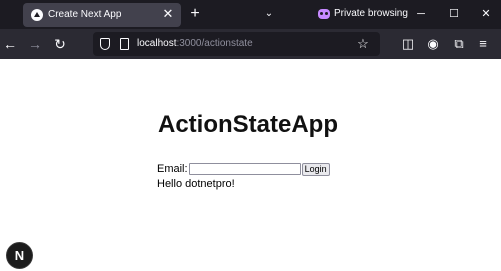  What do you see at coordinates (459, 44) in the screenshot?
I see `extensions-icon: ⧉` at bounding box center [459, 44].